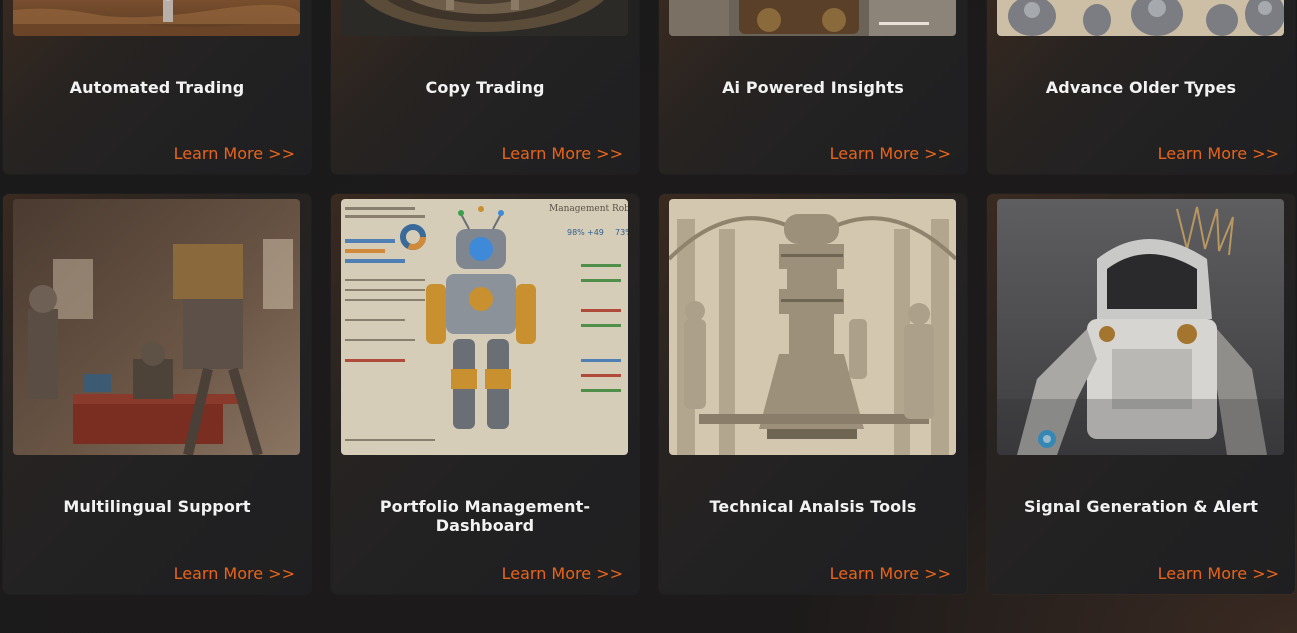 This screenshot has height=633, width=1297. What do you see at coordinates (588, 209) in the screenshot?
I see `dashboard-header-text: Management Robotra` at bounding box center [588, 209].